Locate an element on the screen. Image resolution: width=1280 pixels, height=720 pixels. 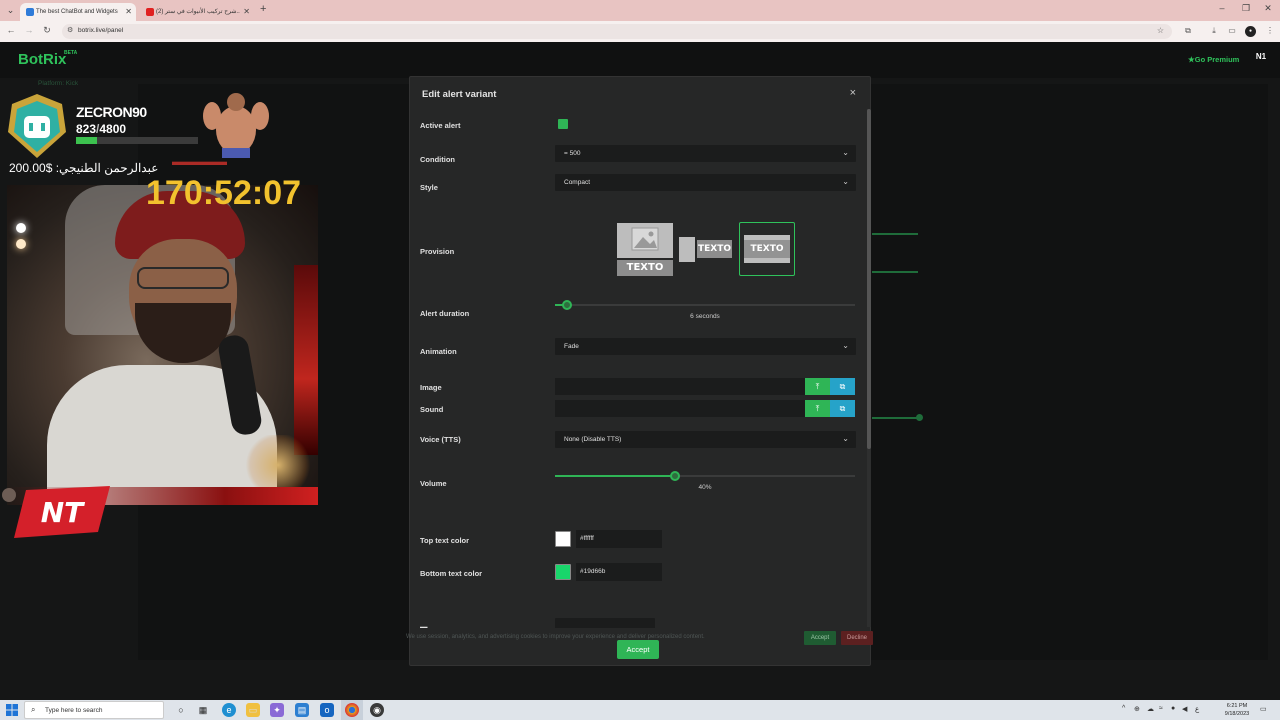
user-avatar: N1 is located at coordinates (1261, 59).